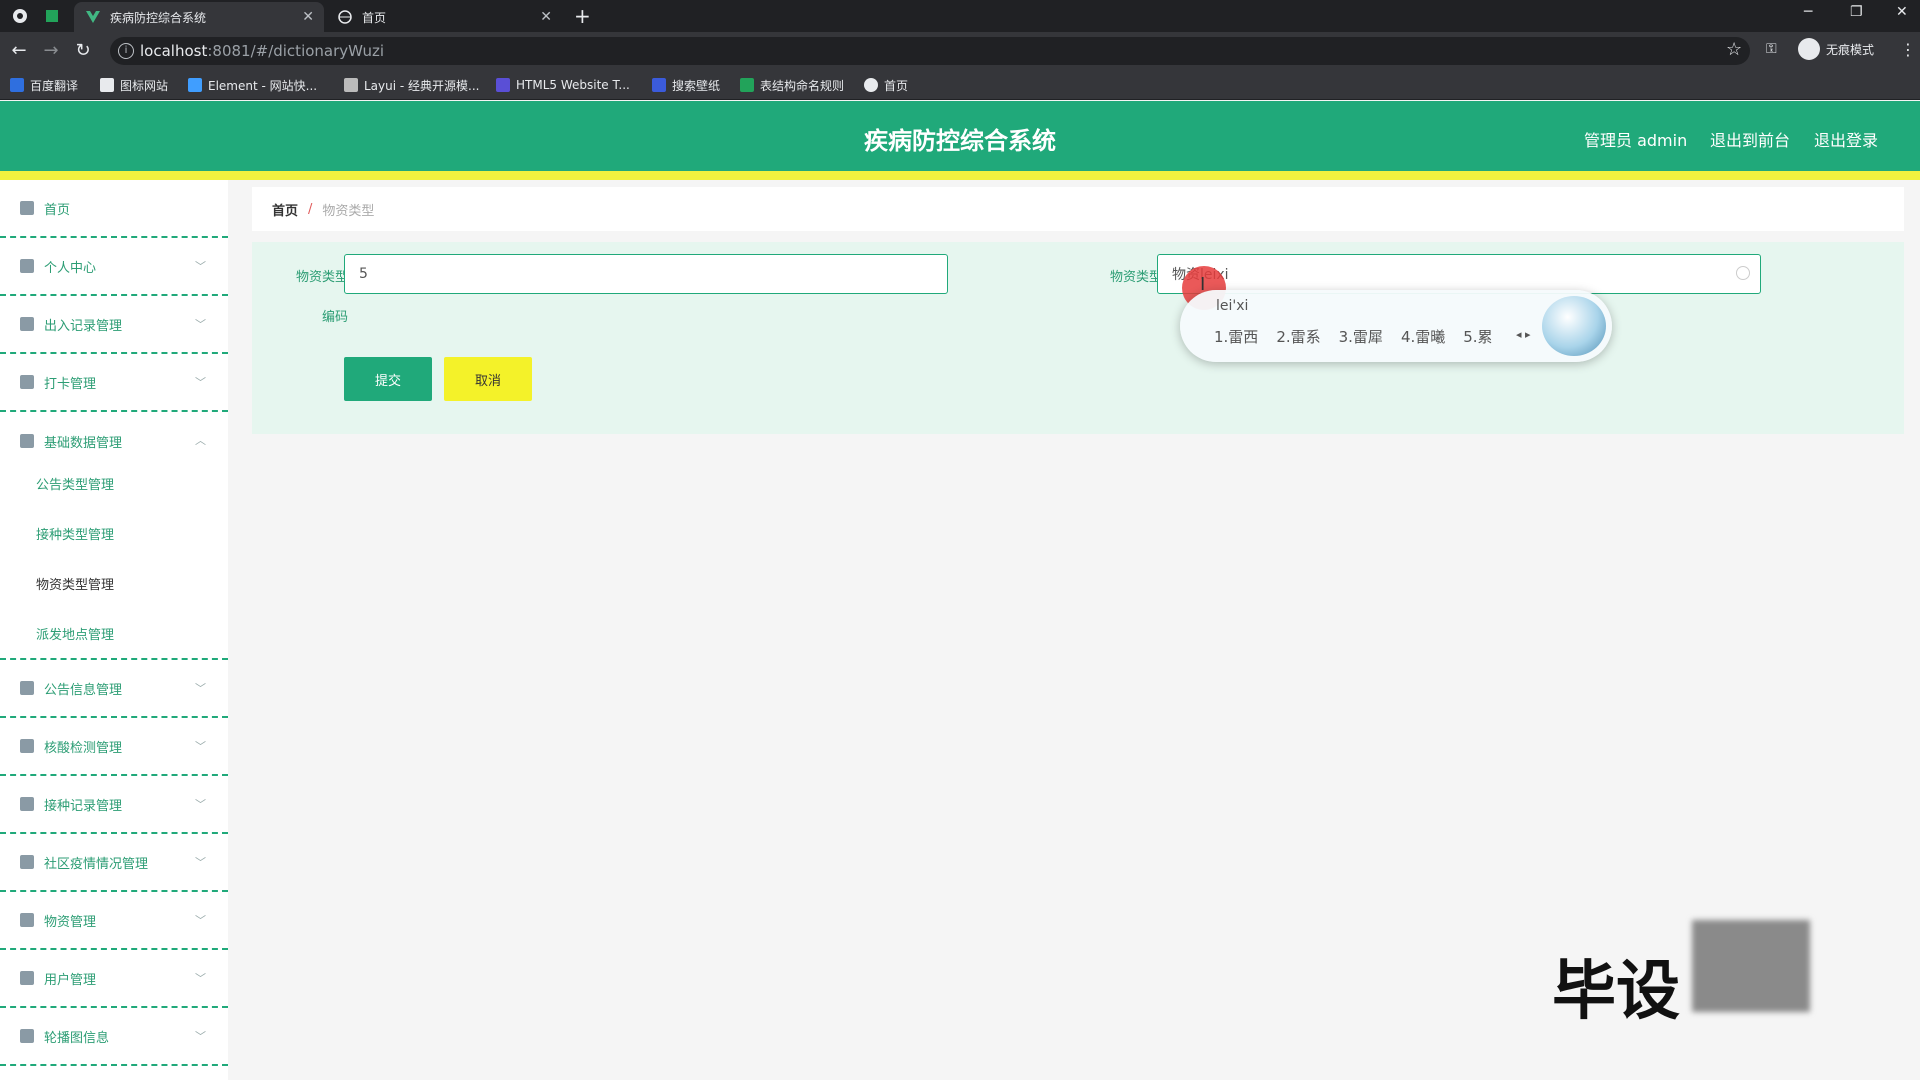  What do you see at coordinates (1477, 336) in the screenshot?
I see `ime-candidate: 5.累` at bounding box center [1477, 336].